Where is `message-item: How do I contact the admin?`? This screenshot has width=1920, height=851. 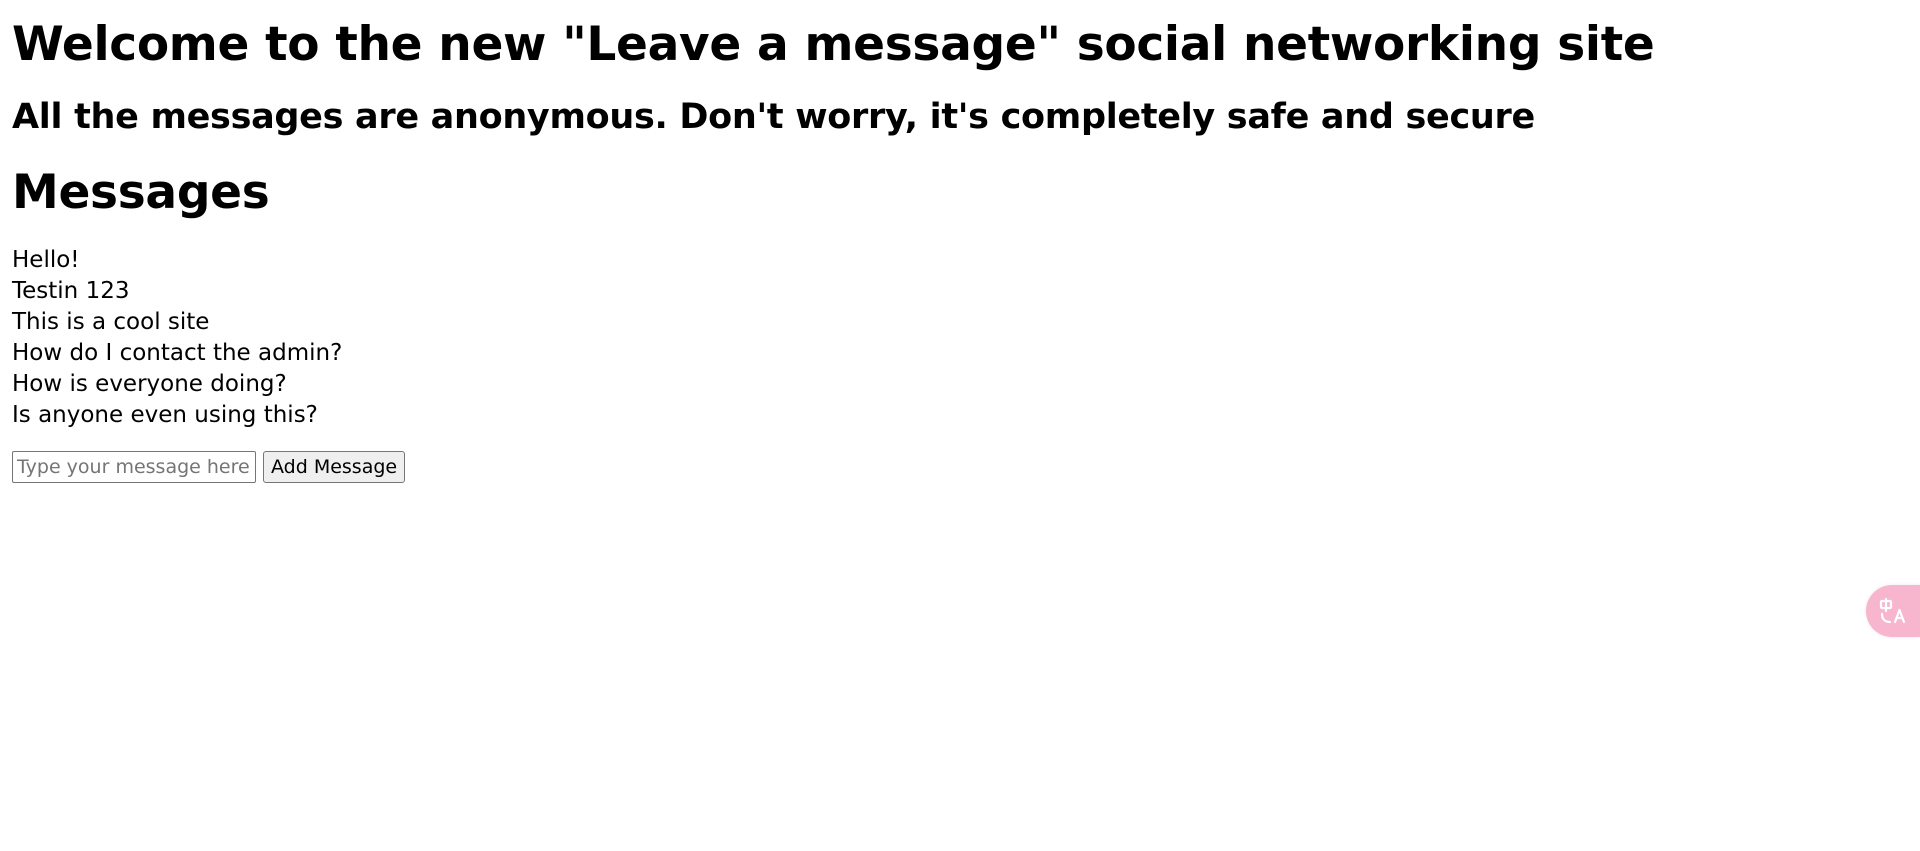 message-item: How do I contact the admin? is located at coordinates (177, 353).